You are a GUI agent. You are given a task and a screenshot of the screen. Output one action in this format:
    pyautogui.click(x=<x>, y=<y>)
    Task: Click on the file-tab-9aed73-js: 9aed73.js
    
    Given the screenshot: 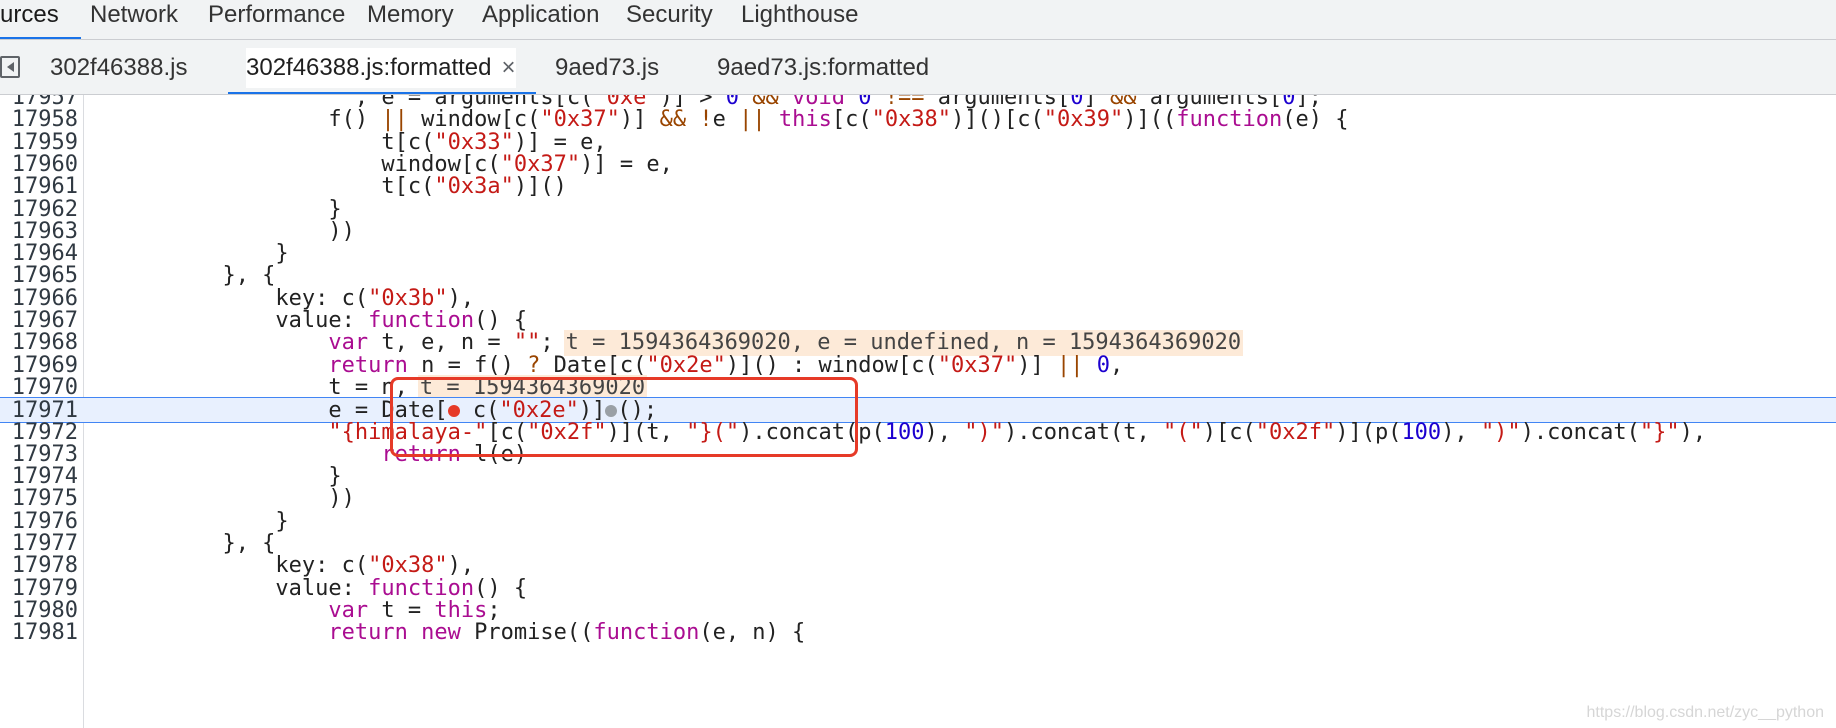 What is the action you would take?
    pyautogui.click(x=607, y=68)
    